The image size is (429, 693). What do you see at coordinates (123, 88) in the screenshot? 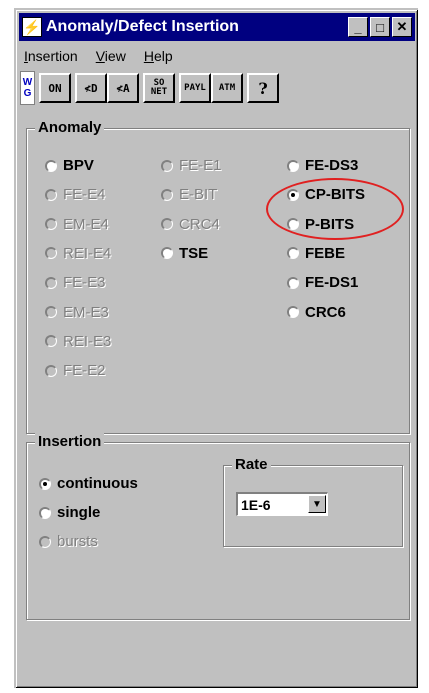
I see `defect-a-button: ≮A` at bounding box center [123, 88].